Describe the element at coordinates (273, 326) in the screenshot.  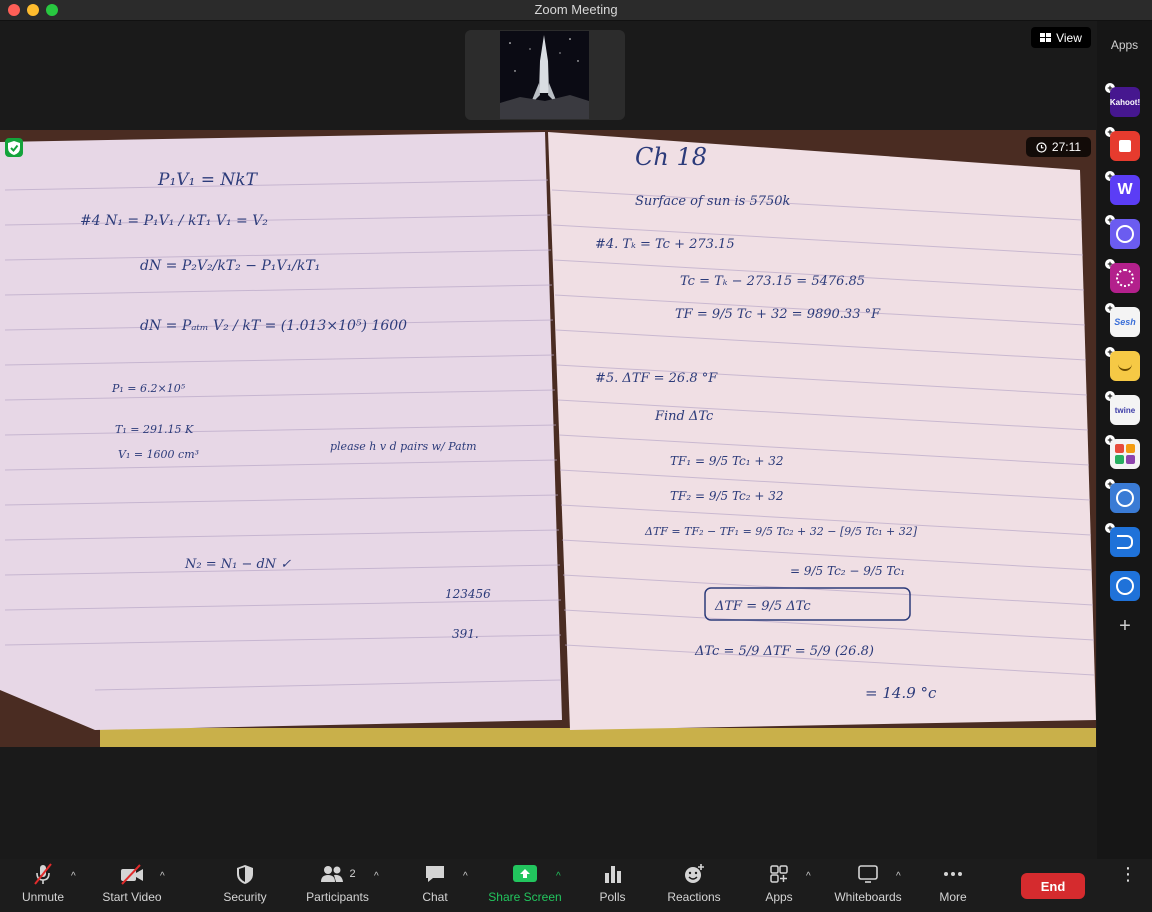
I see `note-left-4: dN = Pₐₜₘ V₂ / kT = (1.013×10⁵) 1600` at that location.